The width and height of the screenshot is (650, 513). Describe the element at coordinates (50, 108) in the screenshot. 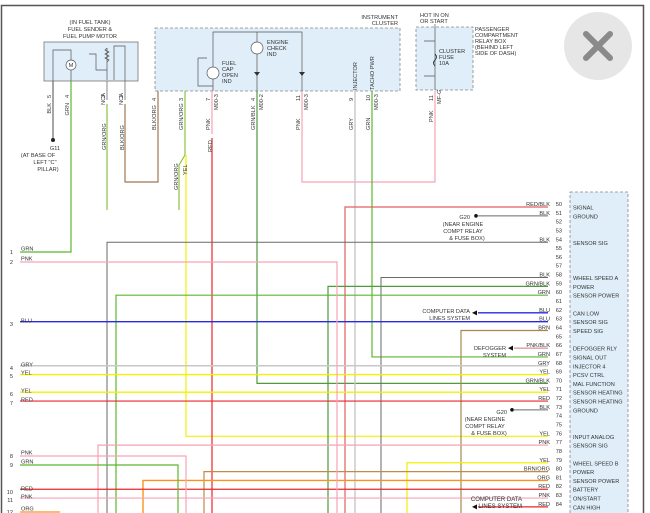

I see `fuel-pump-pin-wire: BLK` at that location.